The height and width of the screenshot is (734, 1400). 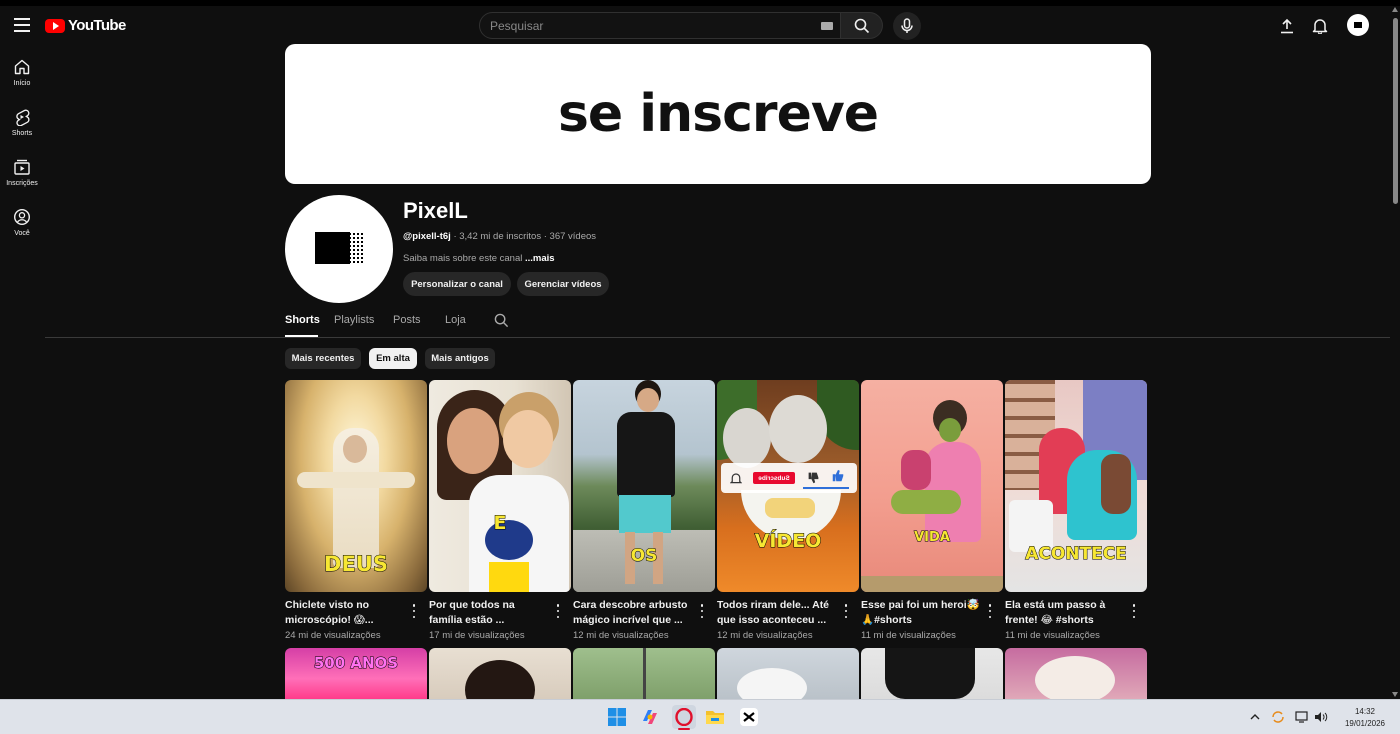 I want to click on channel-name: PixelL, so click(x=435, y=210).